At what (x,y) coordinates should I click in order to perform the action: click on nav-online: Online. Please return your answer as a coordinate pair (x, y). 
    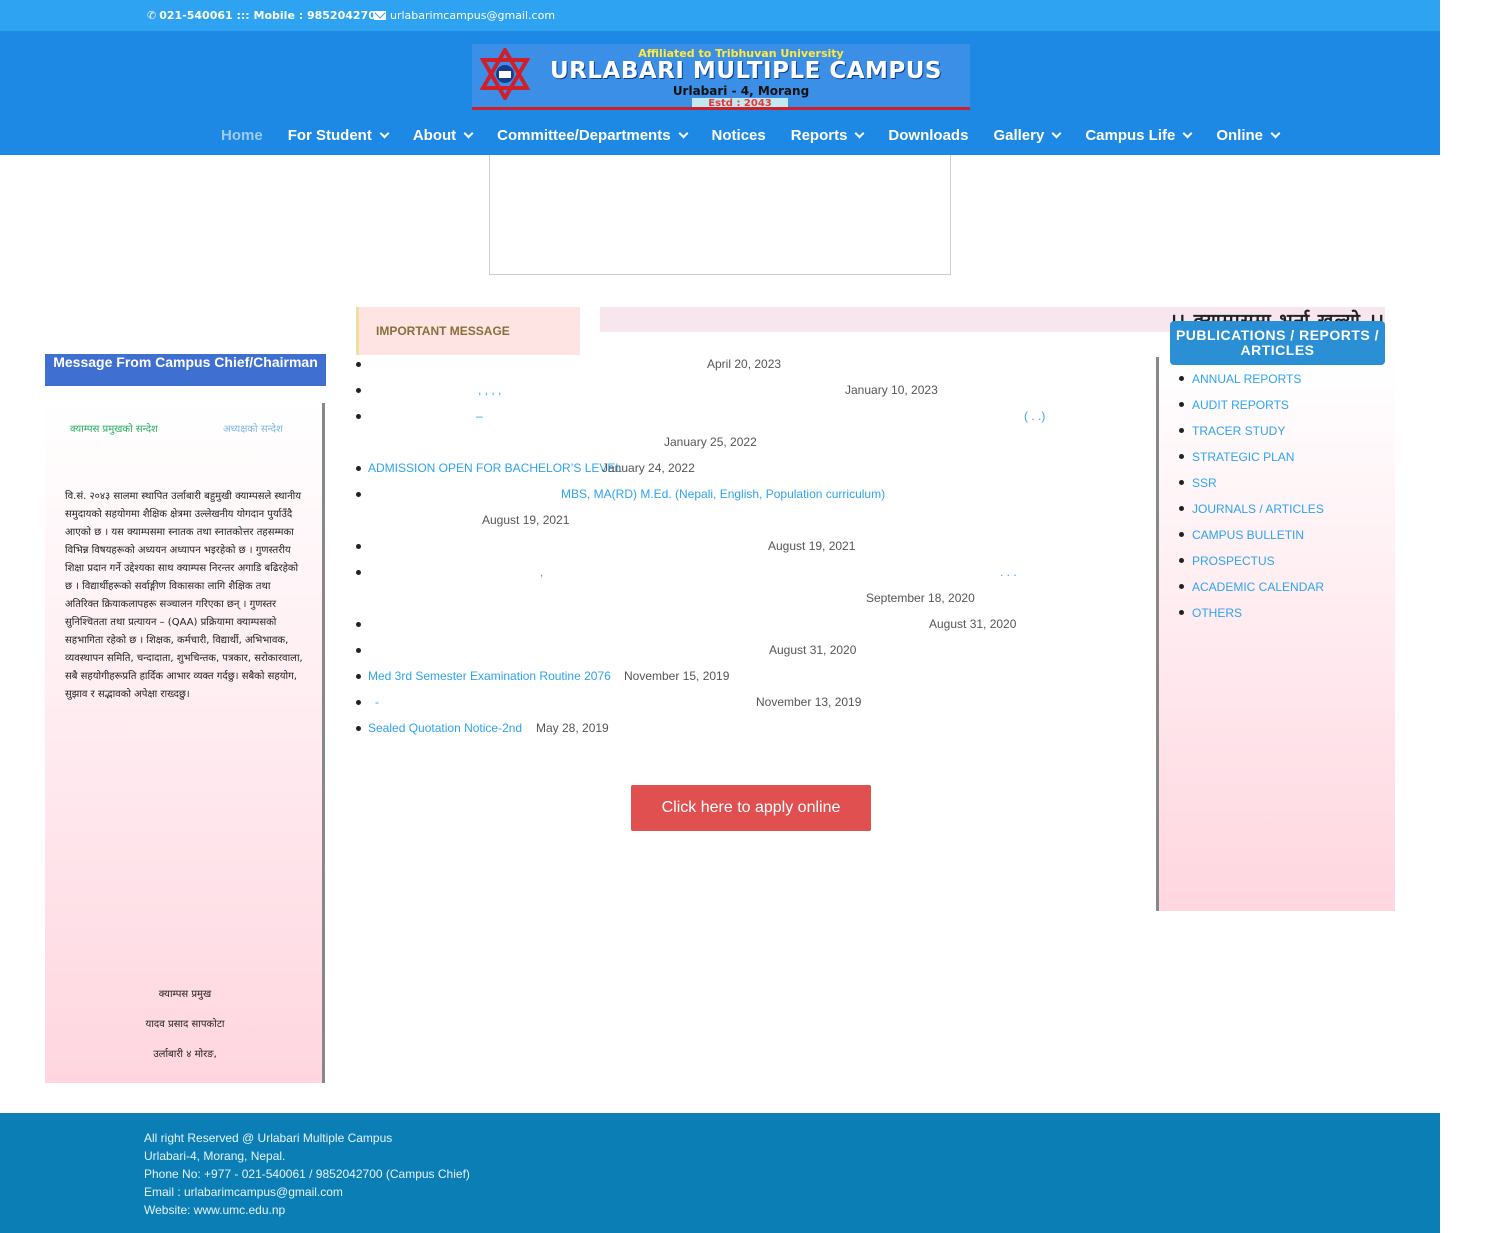
    Looking at the image, I should click on (1248, 135).